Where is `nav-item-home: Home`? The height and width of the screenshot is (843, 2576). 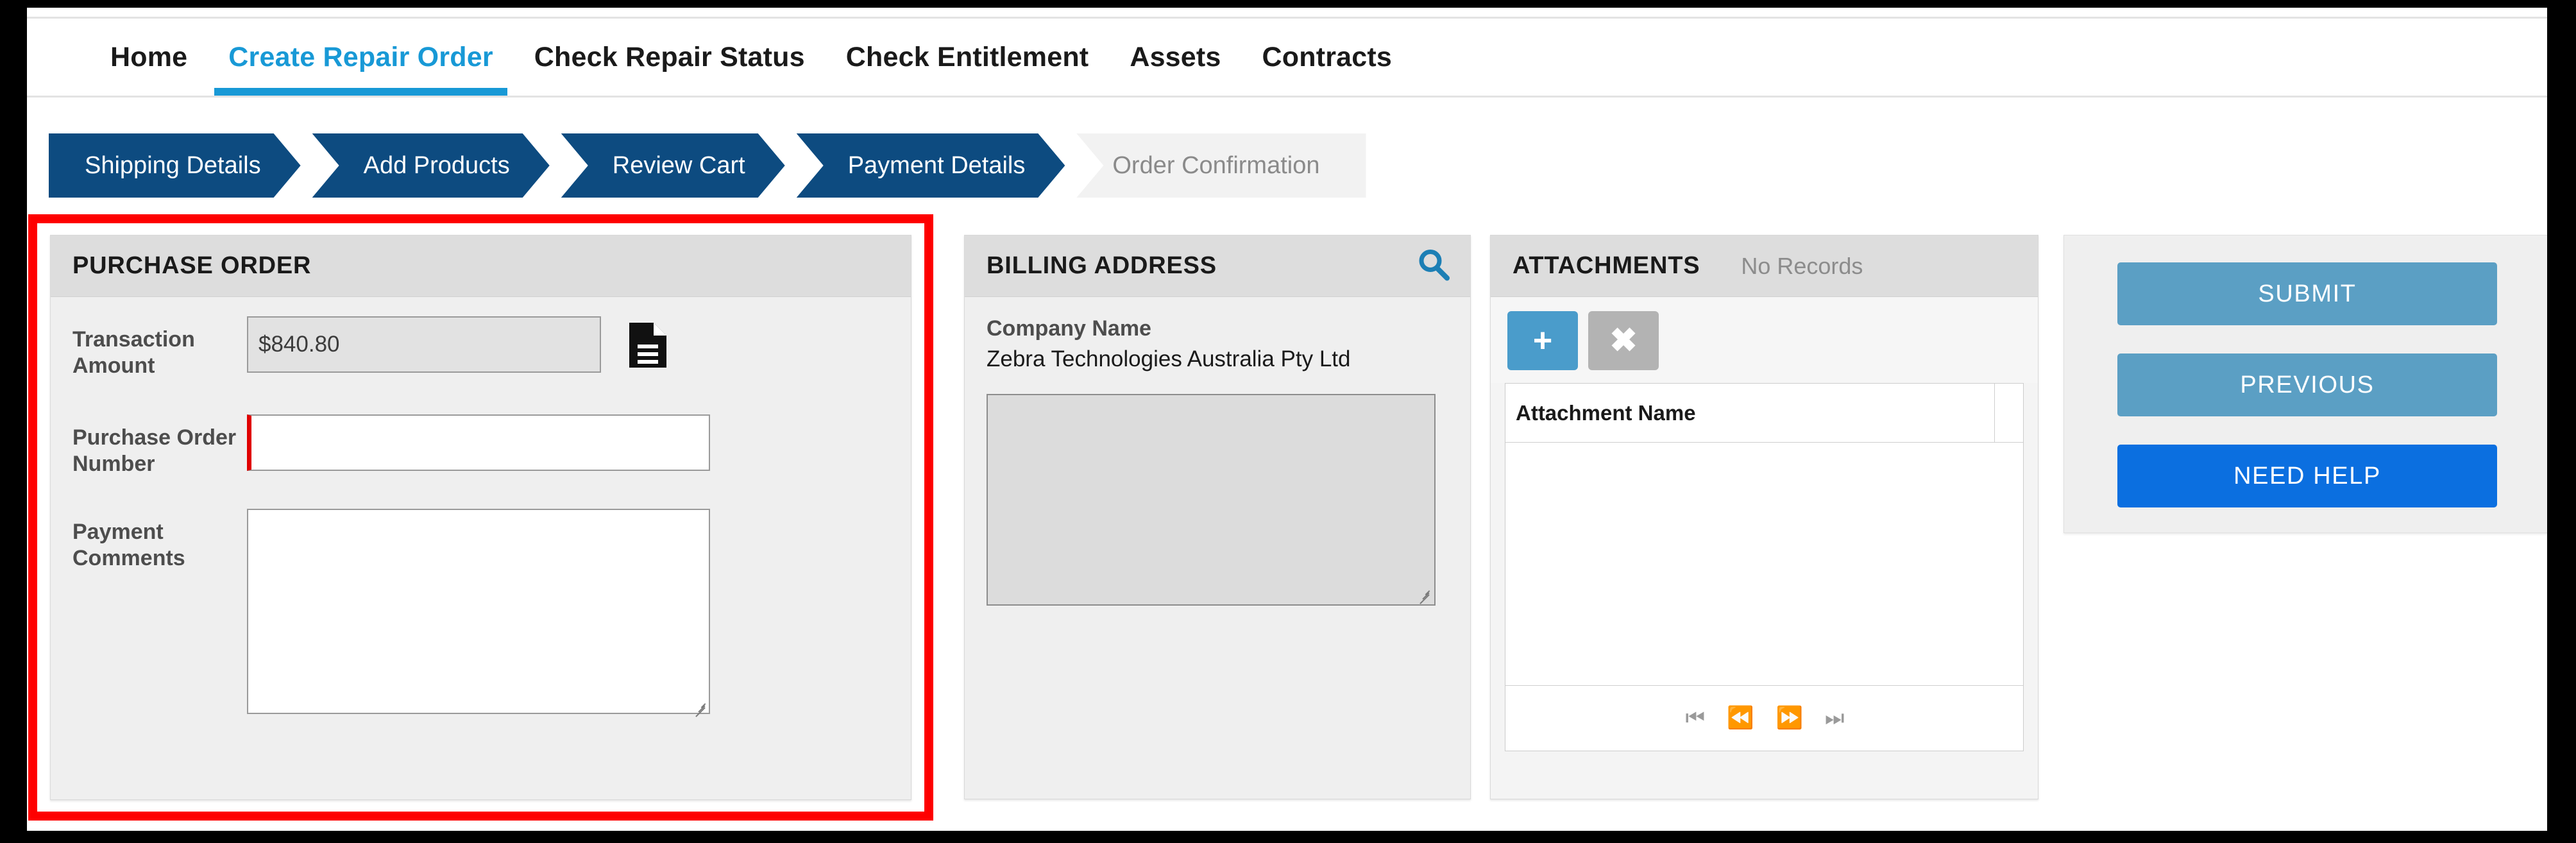
nav-item-home: Home is located at coordinates (149, 58).